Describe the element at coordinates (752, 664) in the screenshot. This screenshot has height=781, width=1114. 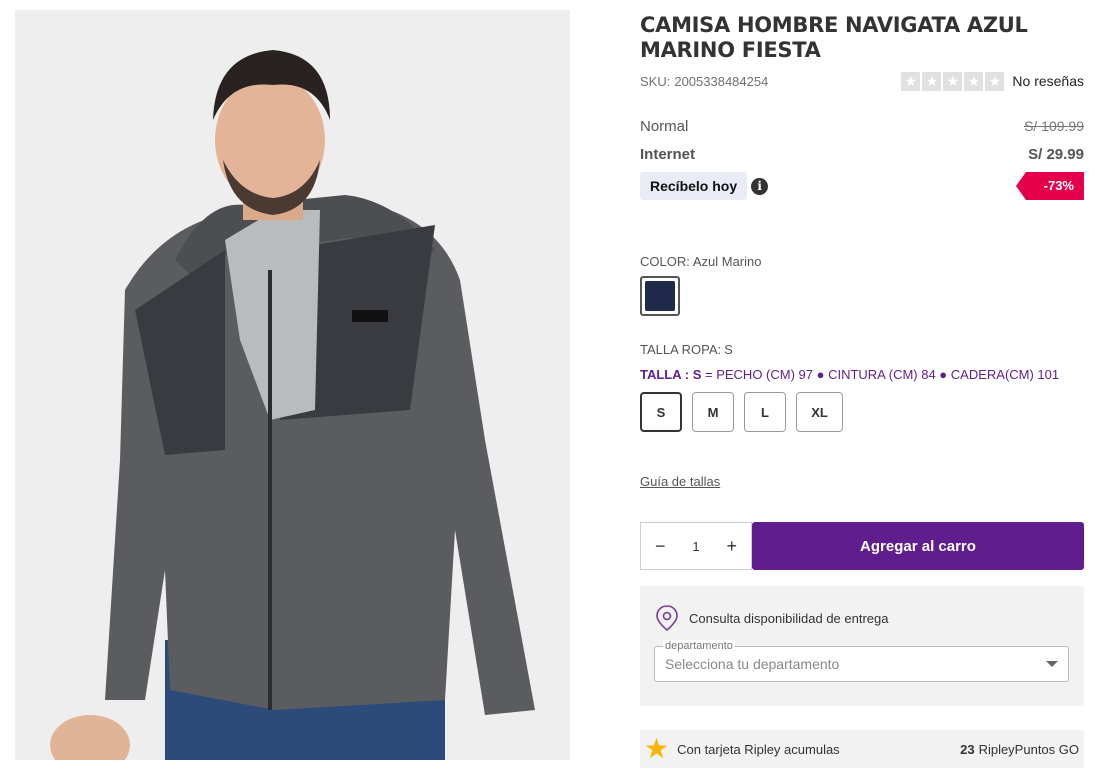
I see `department-placeholder: Selecciona tu departamento` at that location.